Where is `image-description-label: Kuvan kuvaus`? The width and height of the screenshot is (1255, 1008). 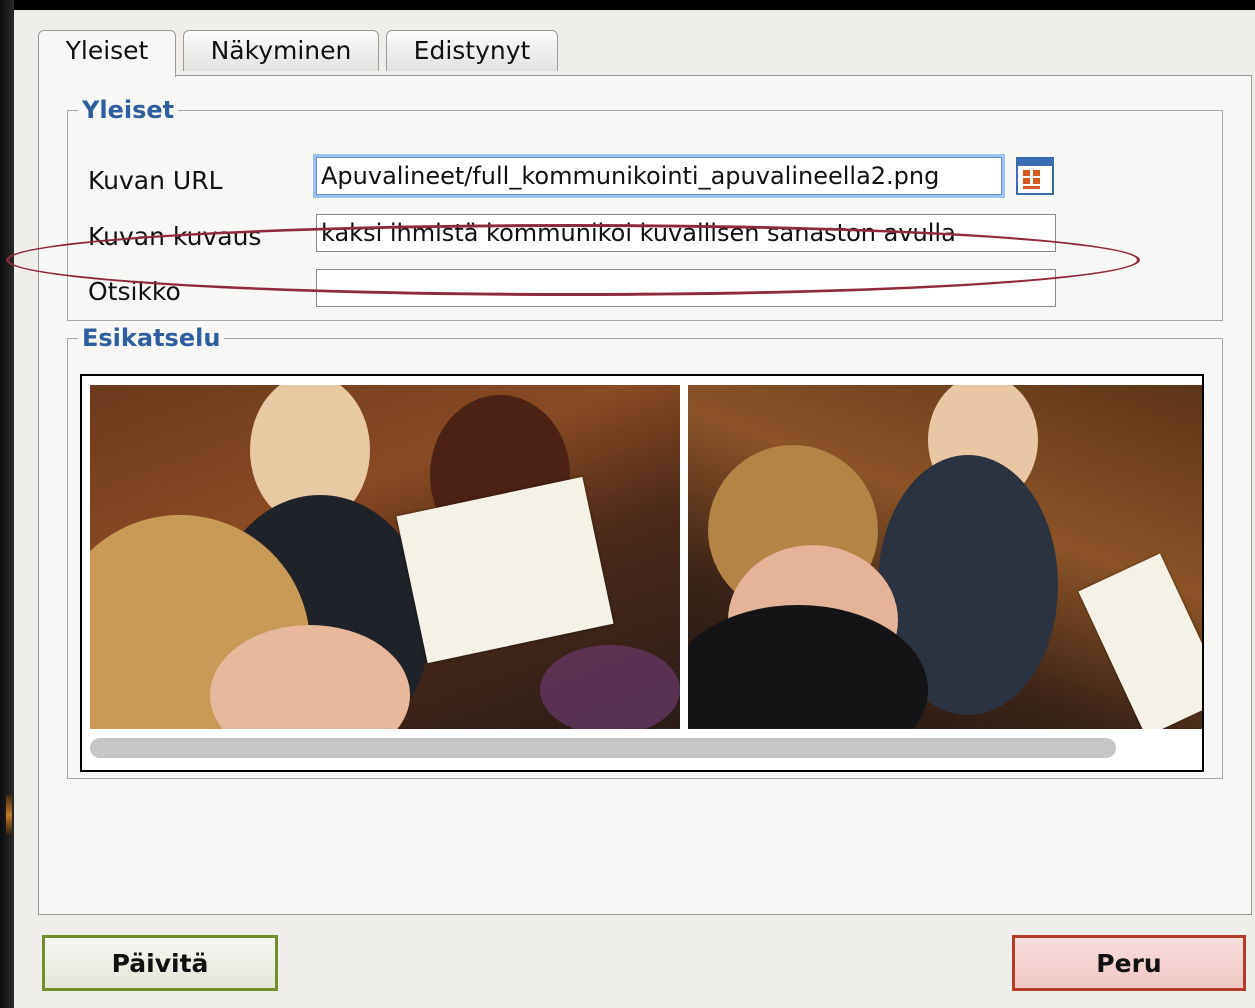 image-description-label: Kuvan kuvaus is located at coordinates (175, 236).